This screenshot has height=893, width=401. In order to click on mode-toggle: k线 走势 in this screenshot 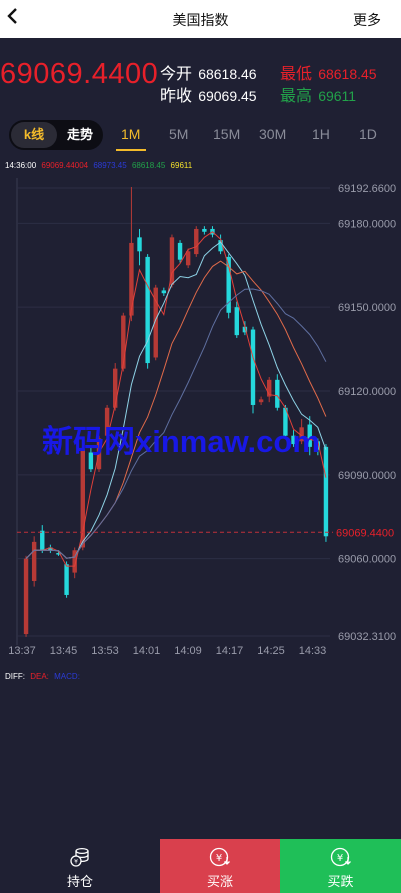, I will do `click(56, 135)`.